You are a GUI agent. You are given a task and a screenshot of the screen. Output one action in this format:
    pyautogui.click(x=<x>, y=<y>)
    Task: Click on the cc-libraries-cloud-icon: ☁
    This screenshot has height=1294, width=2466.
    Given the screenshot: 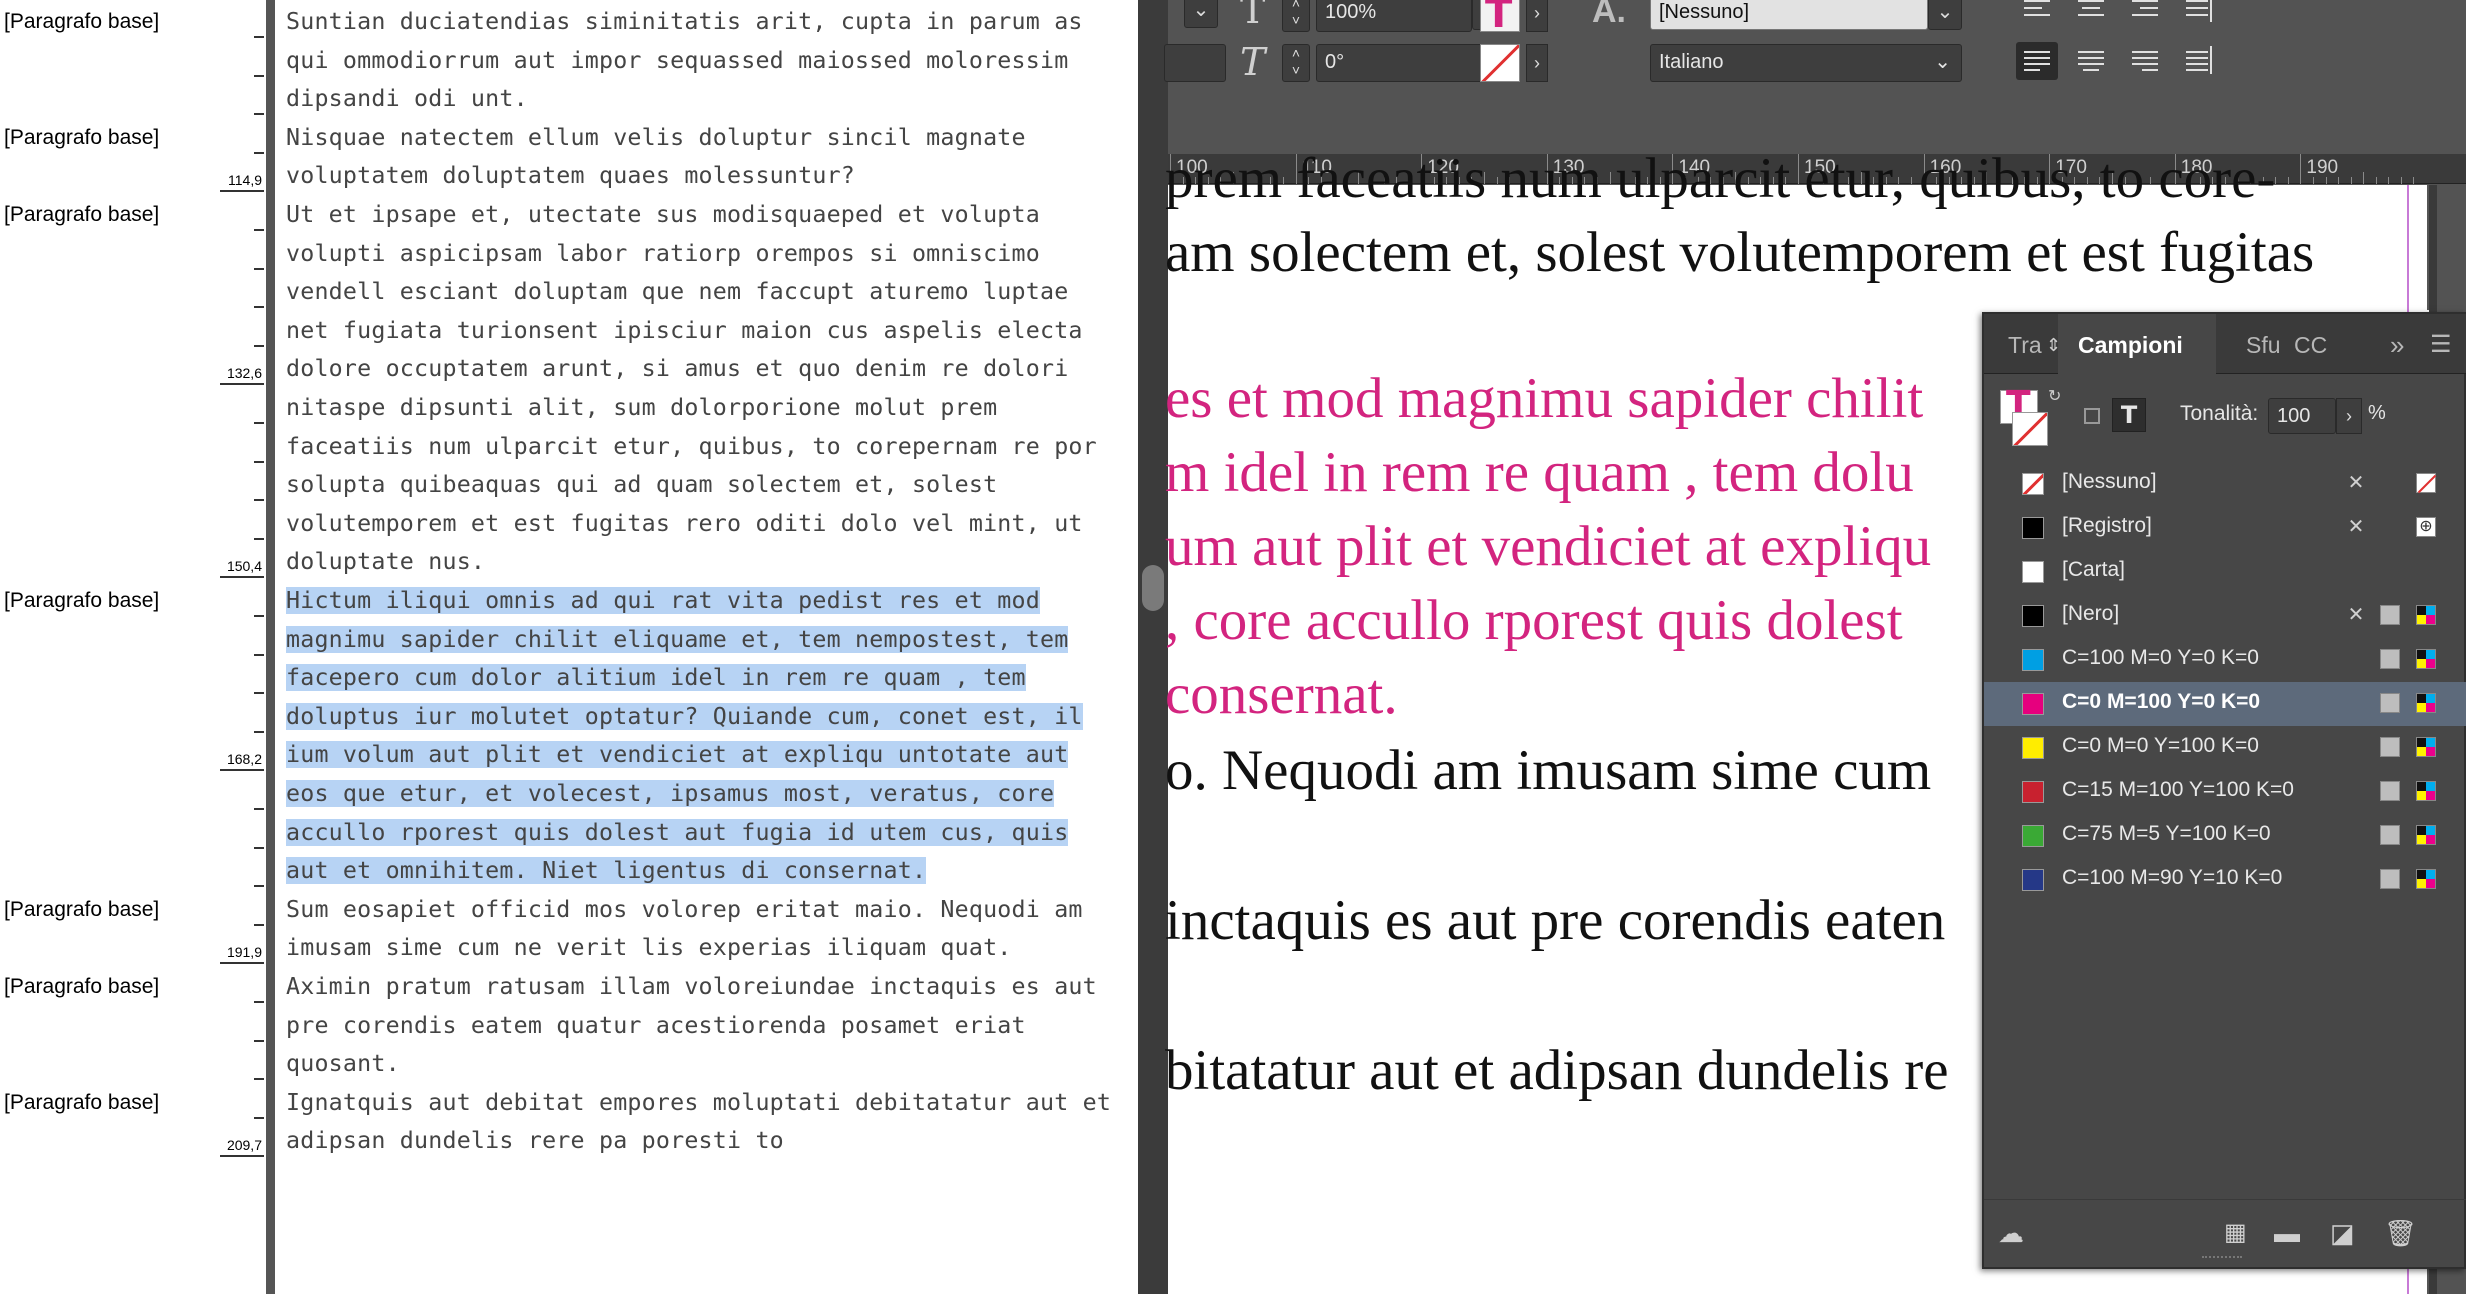 What is the action you would take?
    pyautogui.click(x=2011, y=1233)
    